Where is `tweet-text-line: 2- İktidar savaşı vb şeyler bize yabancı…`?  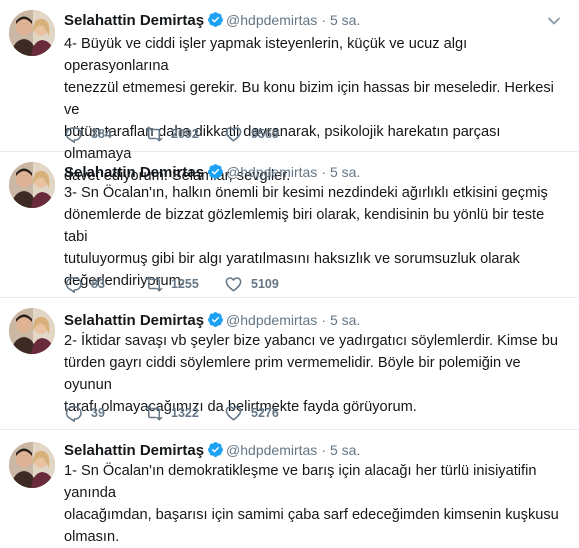
tweet-text-line: 2- İktidar savaşı vb şeyler bize yabancı… is located at coordinates (311, 341).